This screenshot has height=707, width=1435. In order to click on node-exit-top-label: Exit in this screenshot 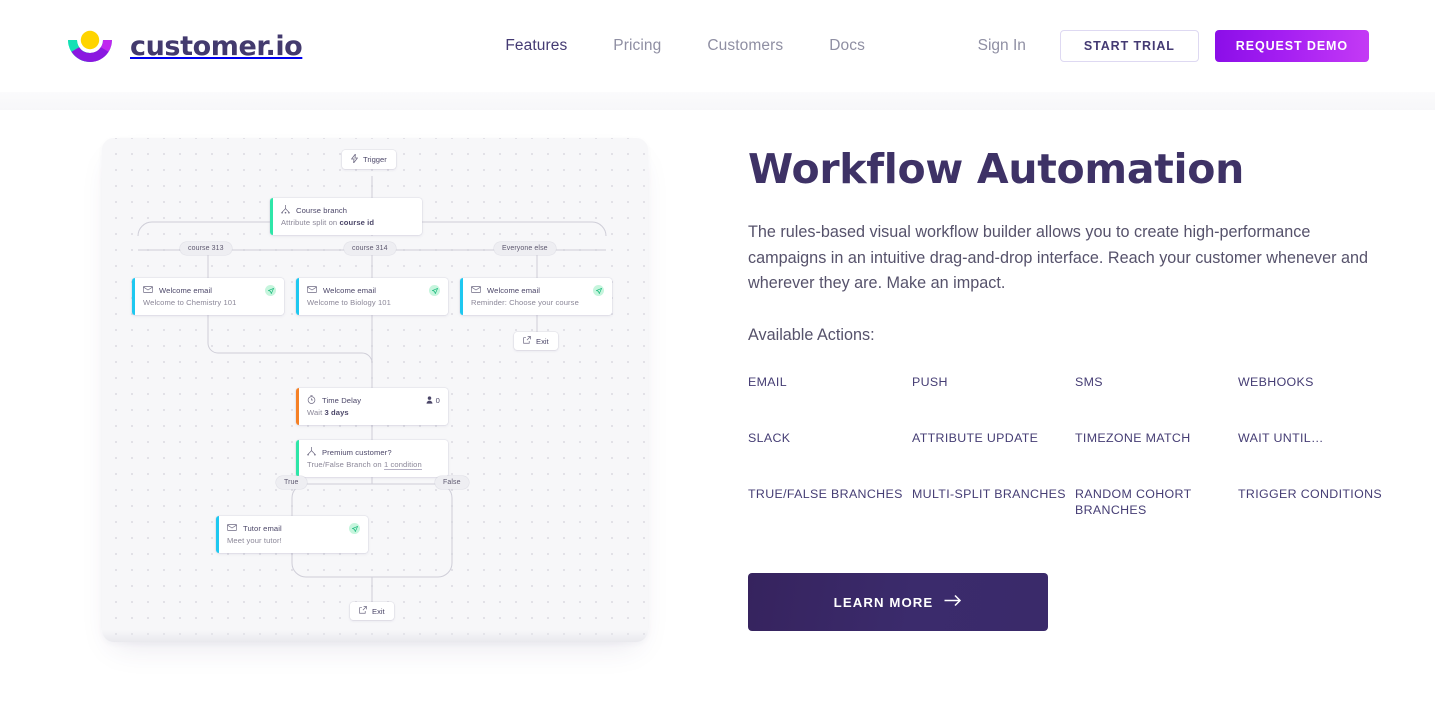, I will do `click(542, 341)`.